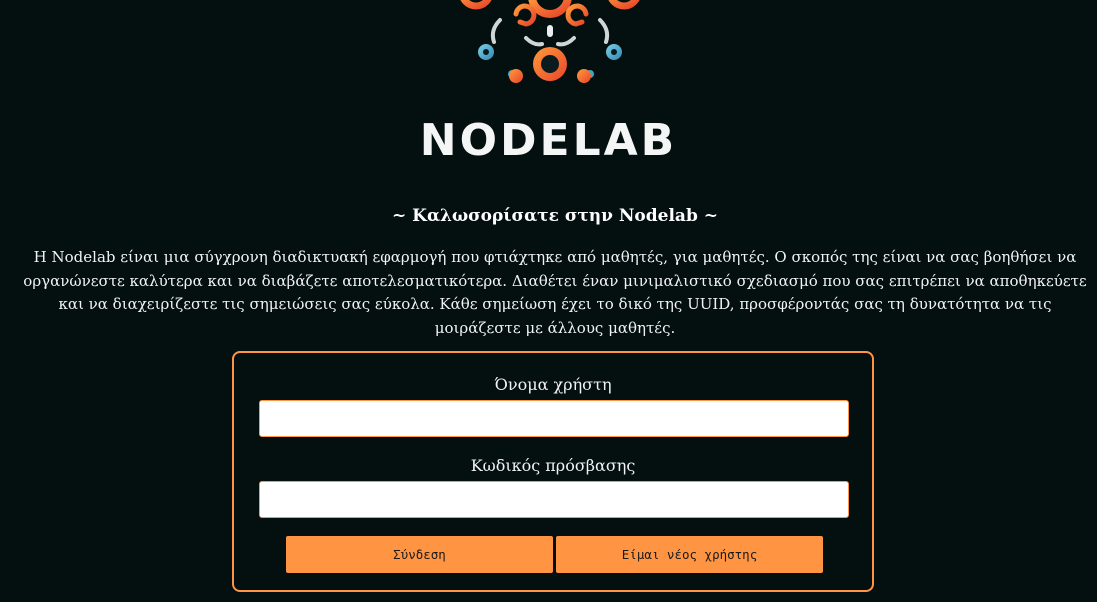  What do you see at coordinates (553, 384) in the screenshot?
I see `username-label: Όνομα χρήστη` at bounding box center [553, 384].